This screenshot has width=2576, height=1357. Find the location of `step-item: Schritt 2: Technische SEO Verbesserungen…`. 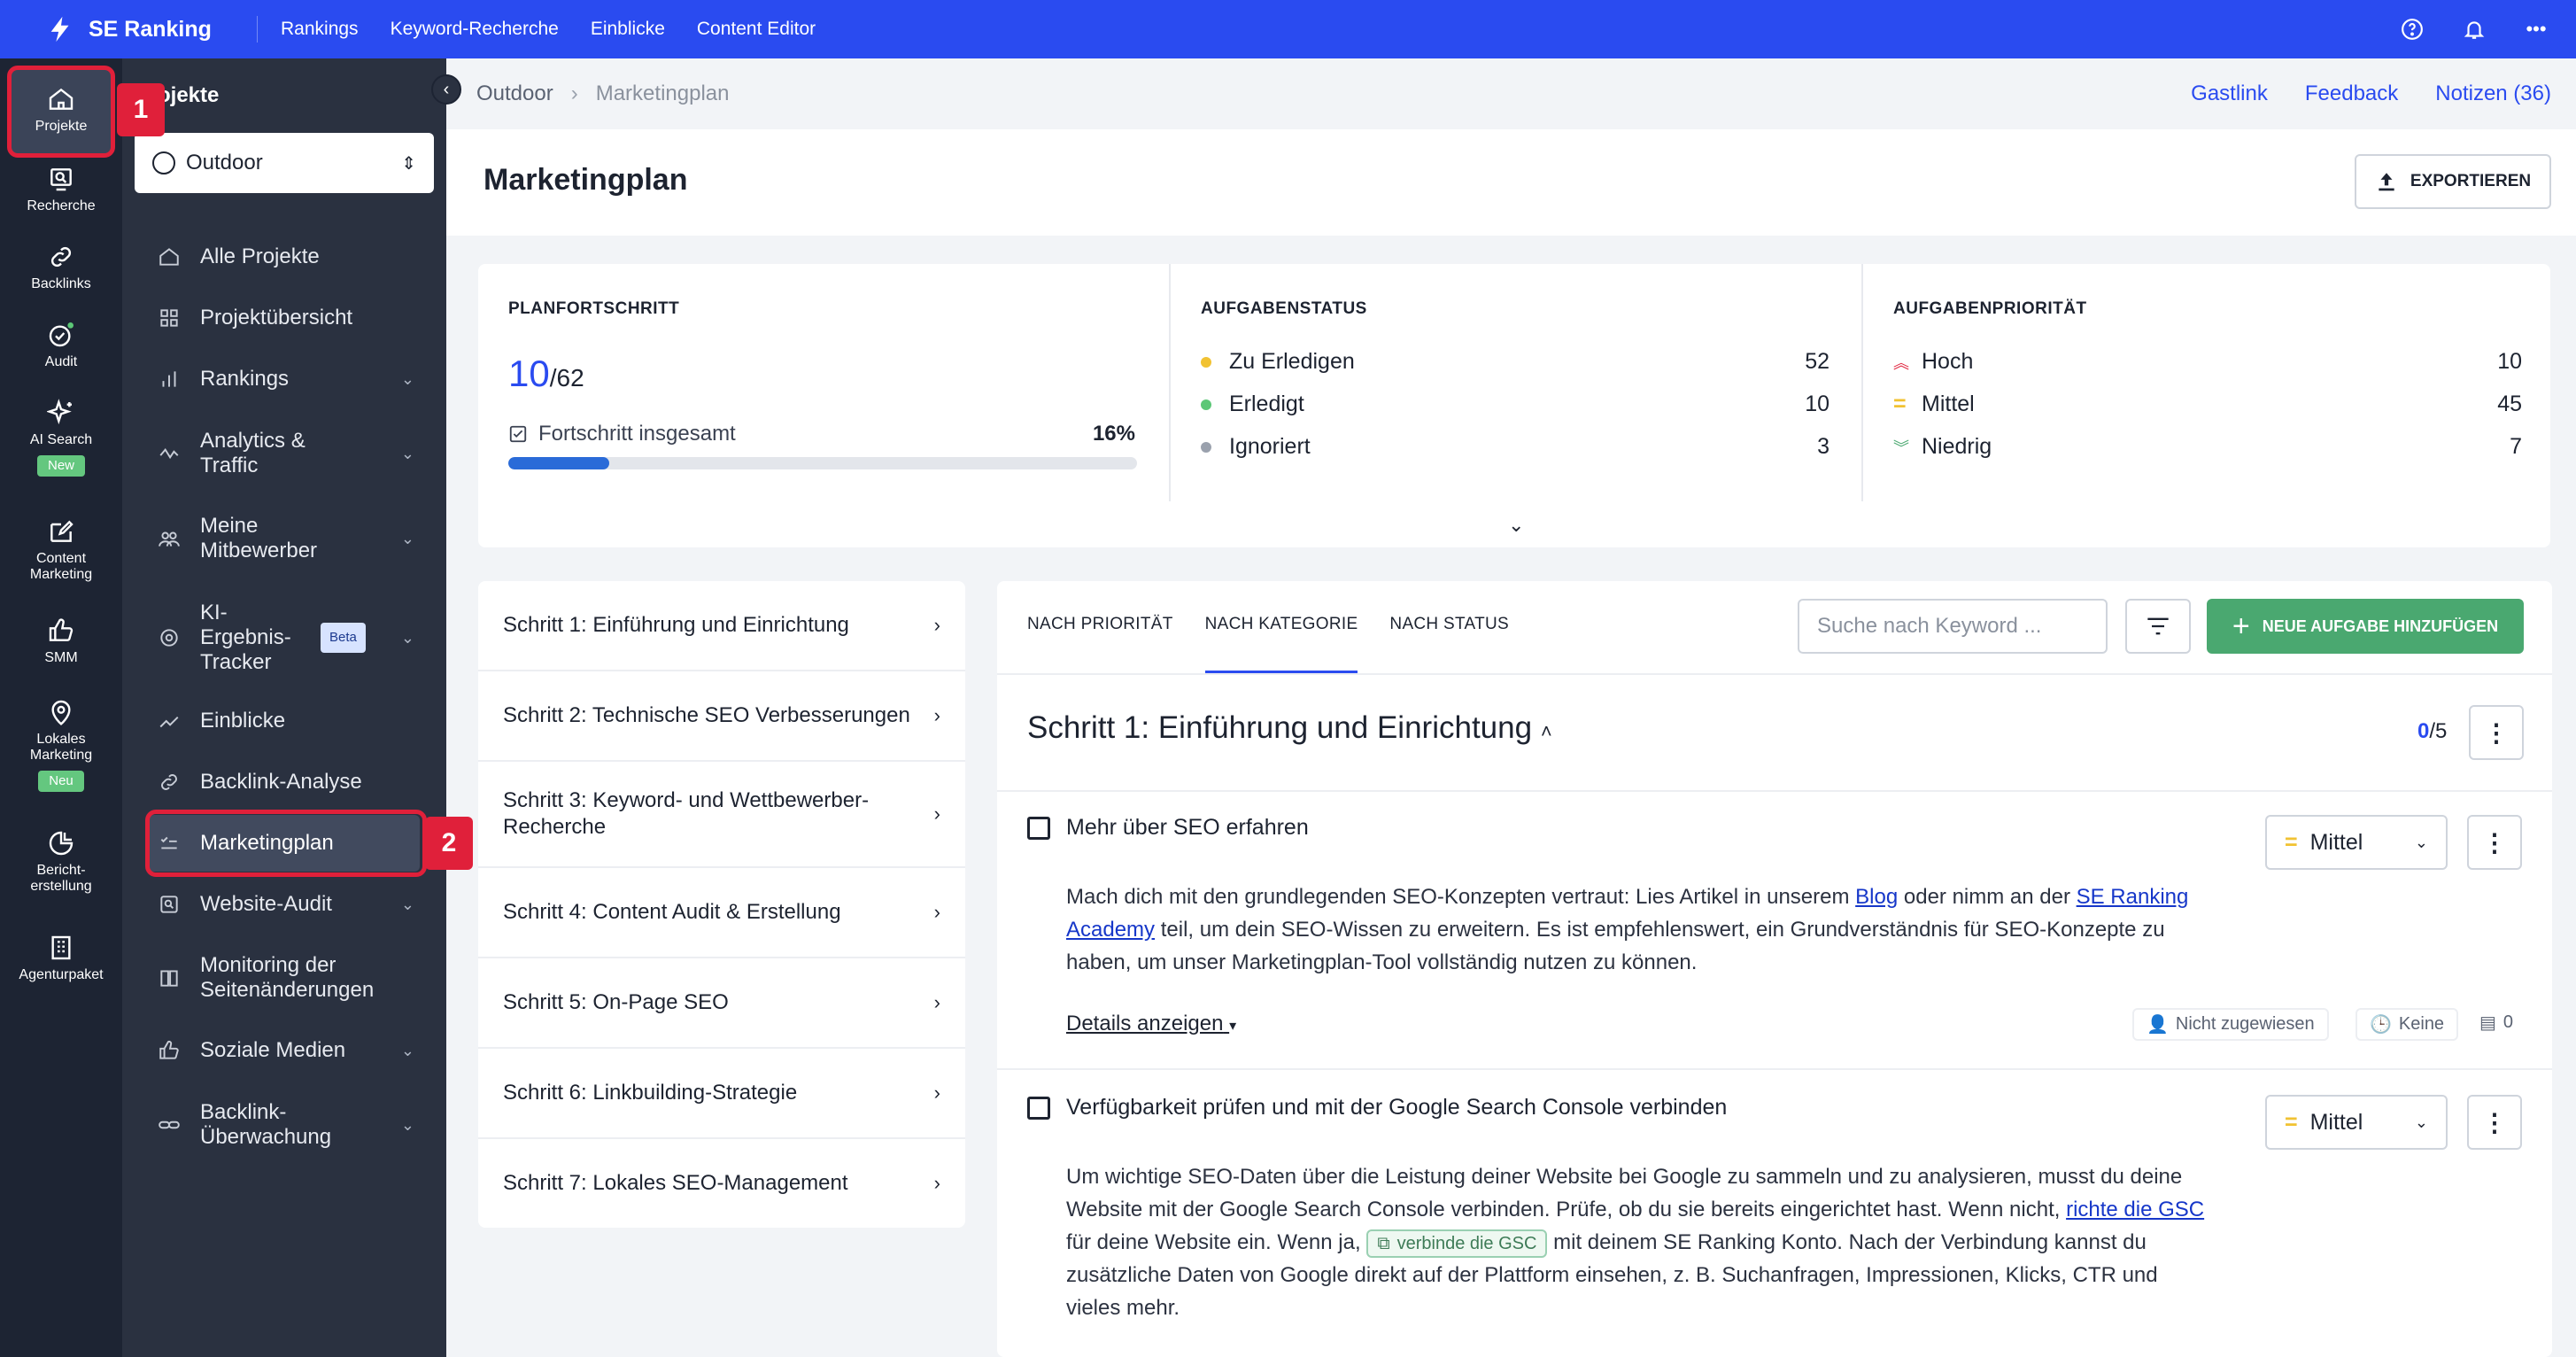

step-item: Schritt 2: Technische SEO Verbesserungen… is located at coordinates (721, 716).